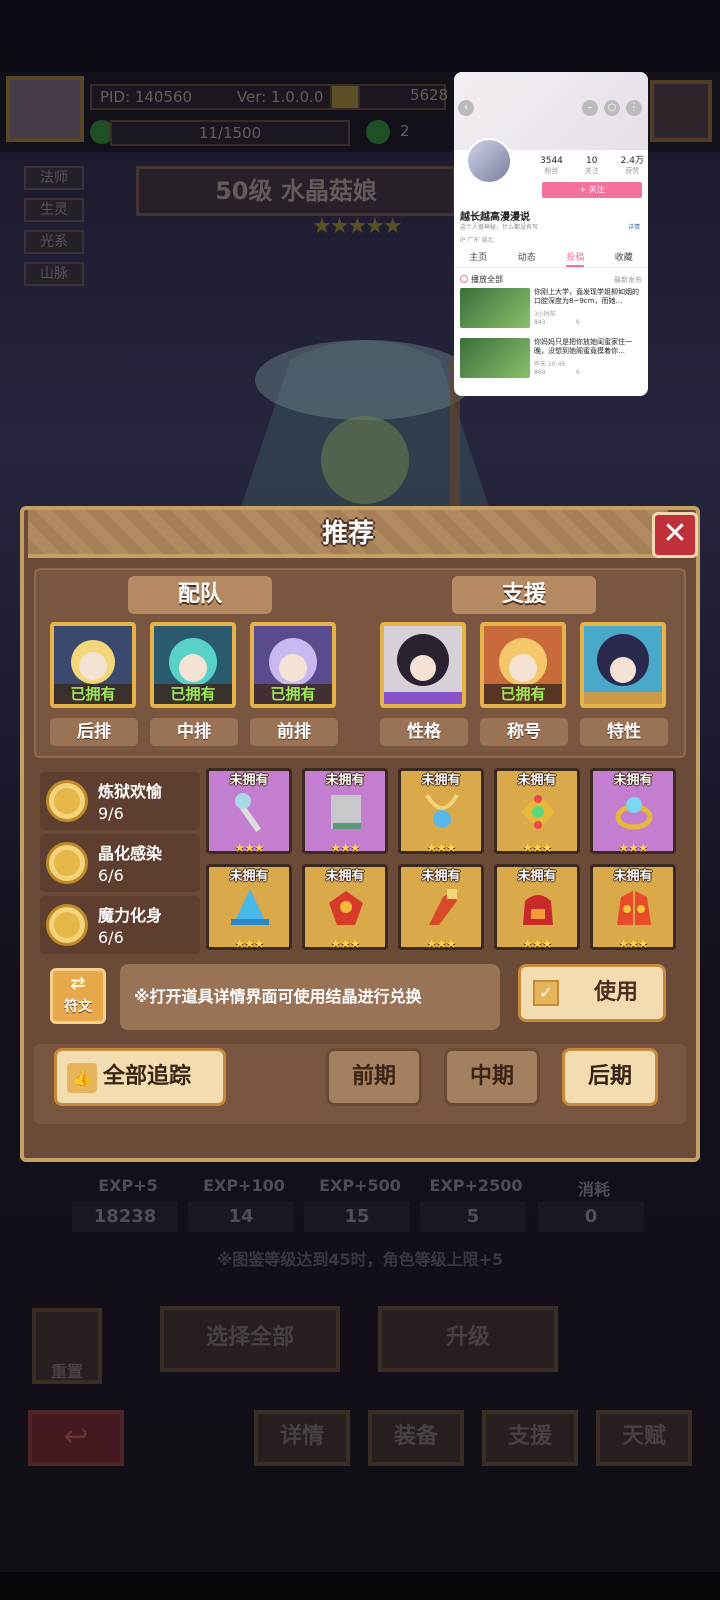 This screenshot has height=1600, width=720. I want to click on stage-mid-button: 中期, so click(492, 1077).